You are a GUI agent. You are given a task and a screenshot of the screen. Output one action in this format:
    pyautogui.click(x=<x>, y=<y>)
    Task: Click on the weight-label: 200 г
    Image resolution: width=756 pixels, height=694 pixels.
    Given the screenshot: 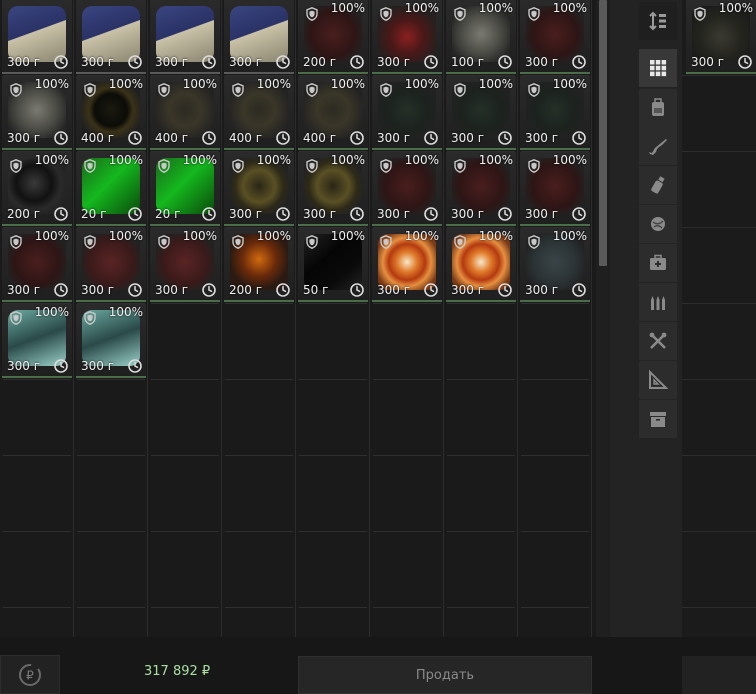 What is the action you would take?
    pyautogui.click(x=320, y=62)
    